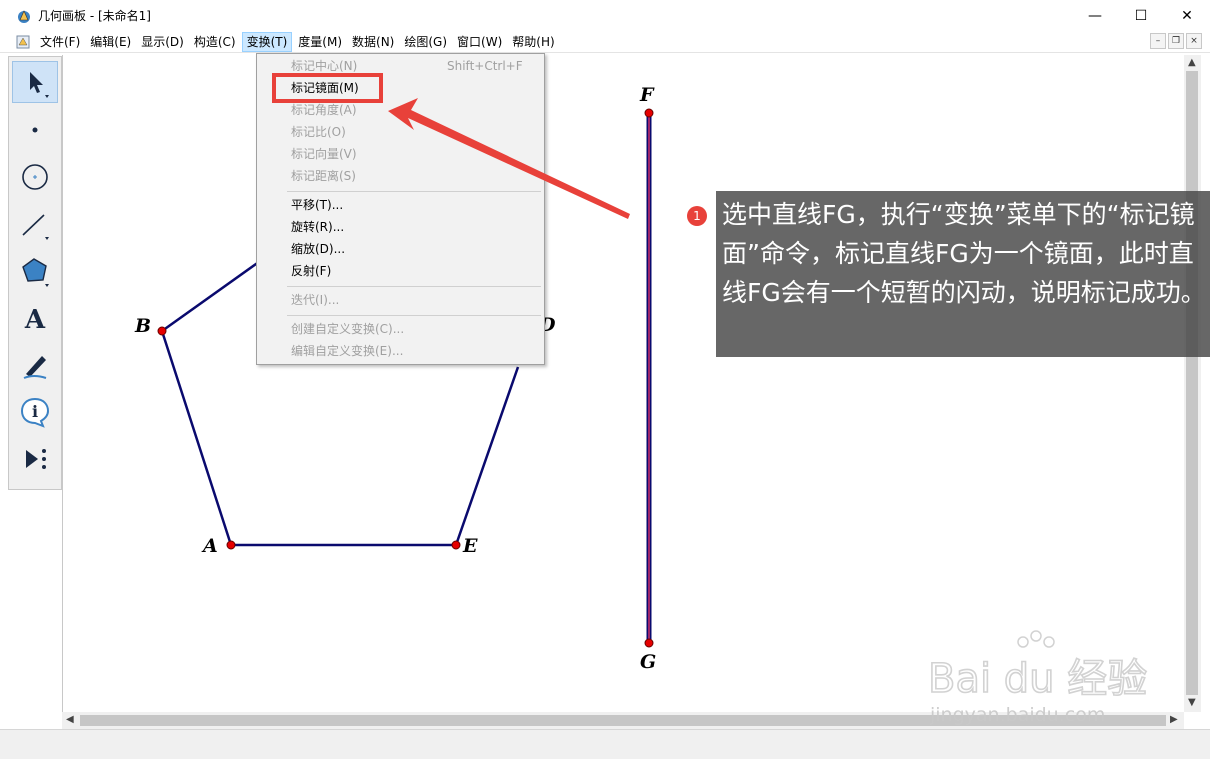 This screenshot has width=1210, height=759. What do you see at coordinates (509, 158) in the screenshot?
I see `arrow-shape` at bounding box center [509, 158].